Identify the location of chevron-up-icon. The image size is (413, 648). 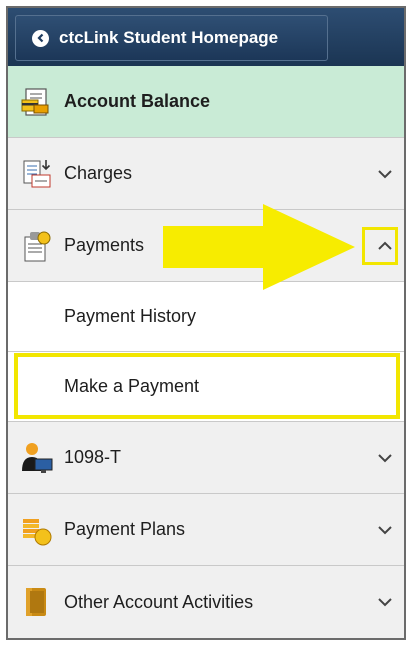
(385, 246).